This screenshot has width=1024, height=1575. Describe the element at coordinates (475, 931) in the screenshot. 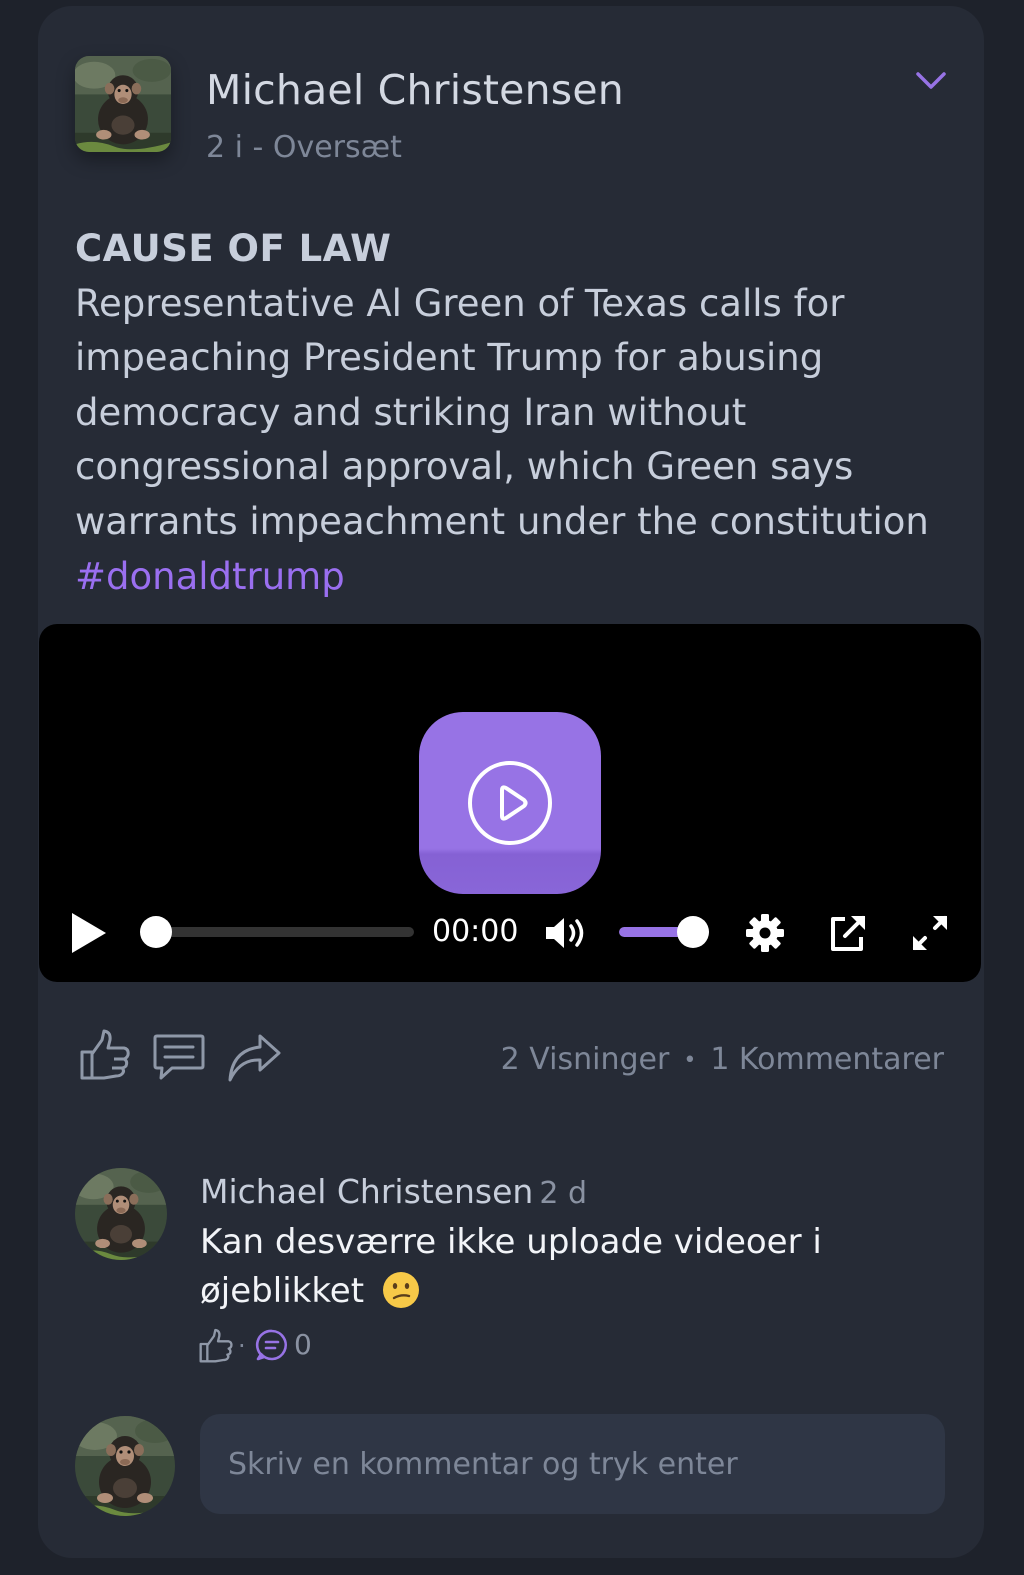

I see `video-time: 00:00` at that location.